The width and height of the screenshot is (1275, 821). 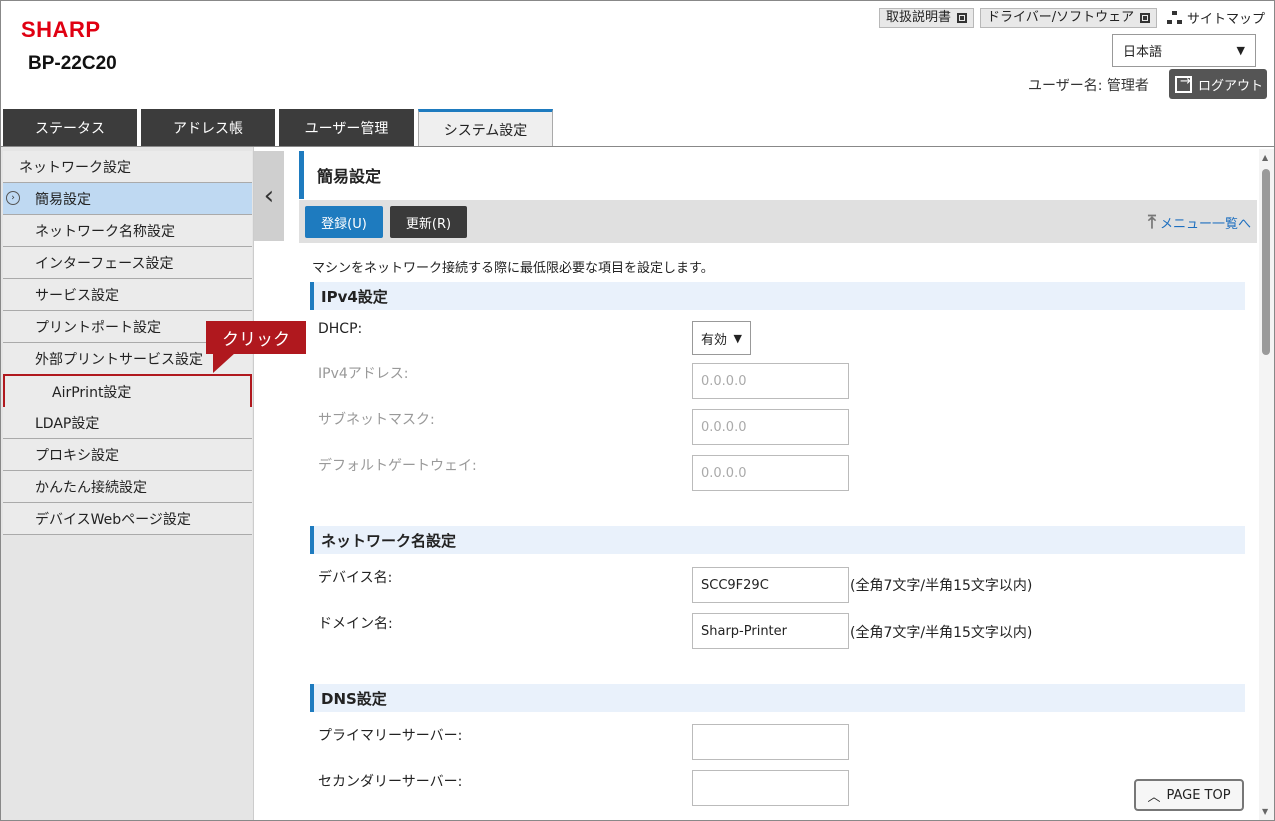 I want to click on tab-status: ステータス, so click(x=70, y=127).